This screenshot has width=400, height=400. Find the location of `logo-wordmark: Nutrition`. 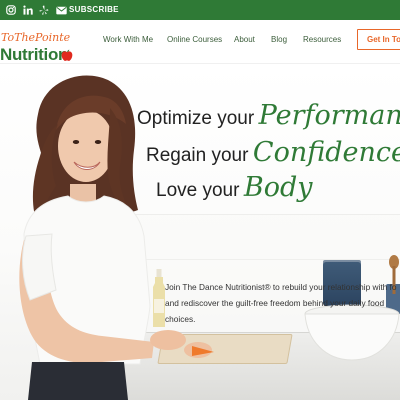

logo-wordmark: Nutrition is located at coordinates (34, 54).